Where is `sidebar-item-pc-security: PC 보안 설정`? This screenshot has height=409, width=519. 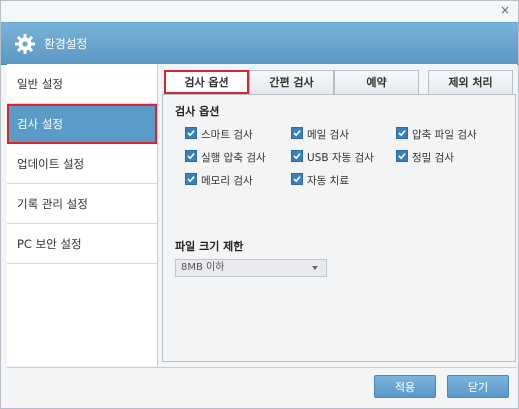 sidebar-item-pc-security: PC 보안 설정 is located at coordinates (82, 244).